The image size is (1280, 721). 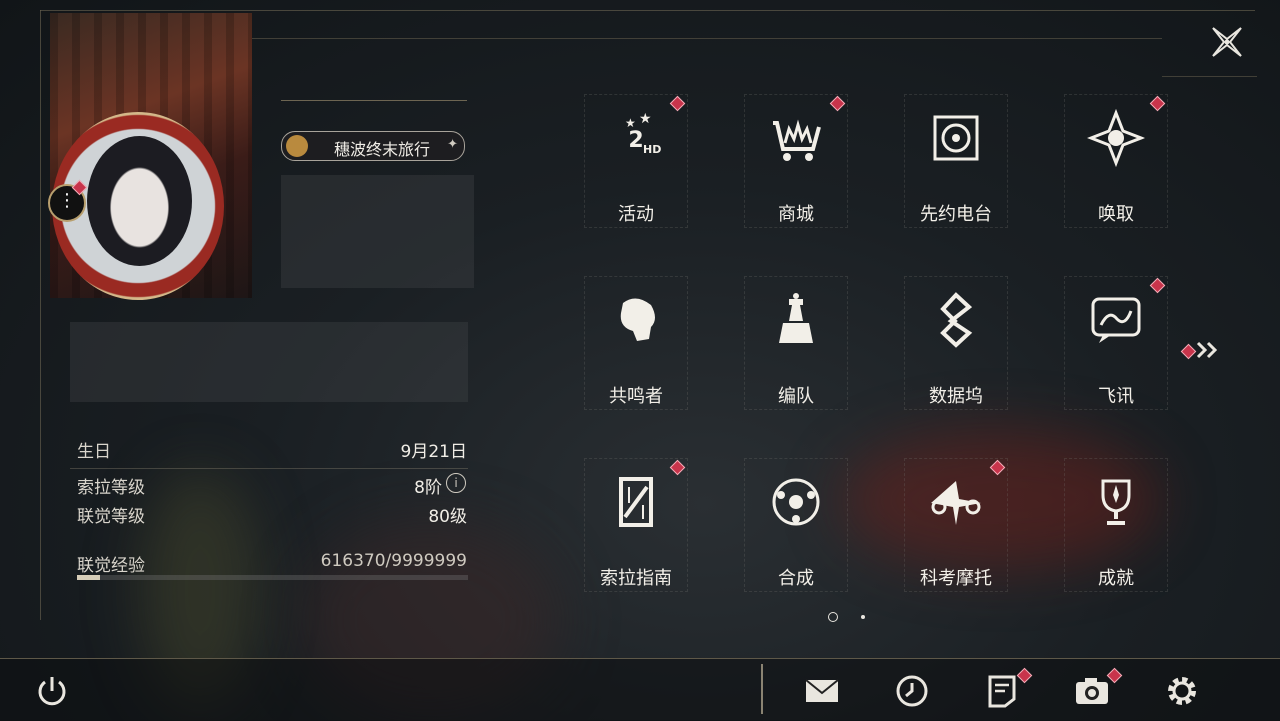 What do you see at coordinates (797, 140) in the screenshot?
I see `shop-cart-icon` at bounding box center [797, 140].